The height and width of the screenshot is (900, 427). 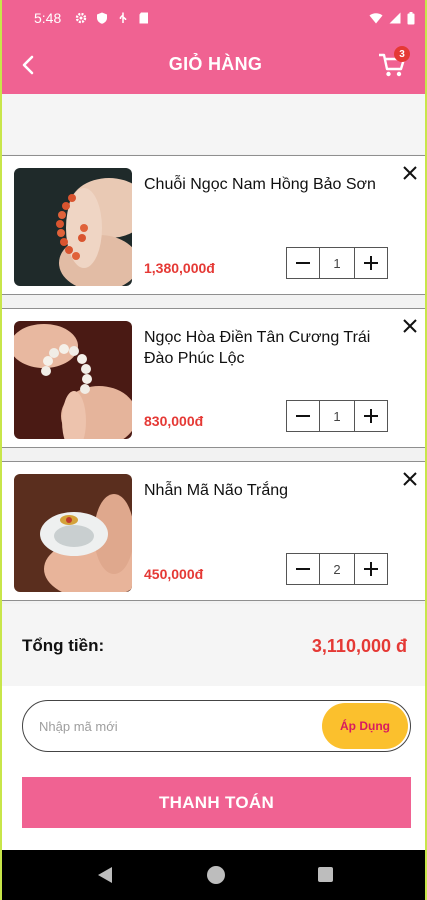 I want to click on system-nav-bar, so click(x=213, y=875).